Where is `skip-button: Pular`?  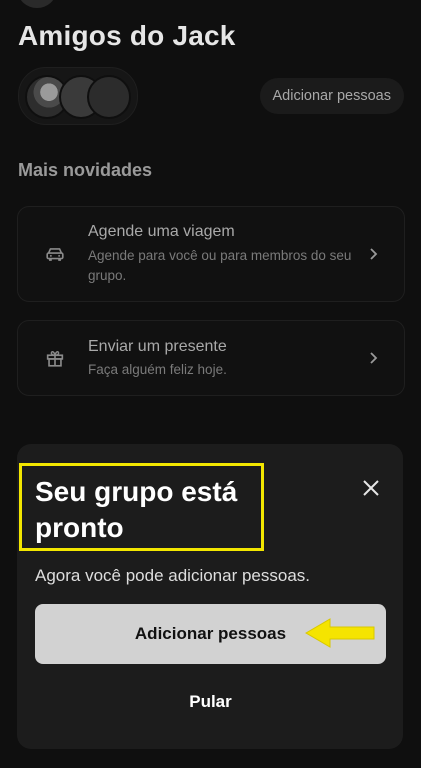
skip-button: Pular is located at coordinates (210, 702).